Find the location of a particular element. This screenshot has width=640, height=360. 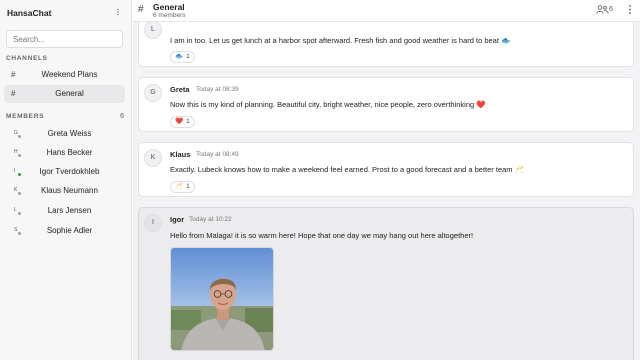

cheers-emoji-icon: 🥂 is located at coordinates (179, 186).